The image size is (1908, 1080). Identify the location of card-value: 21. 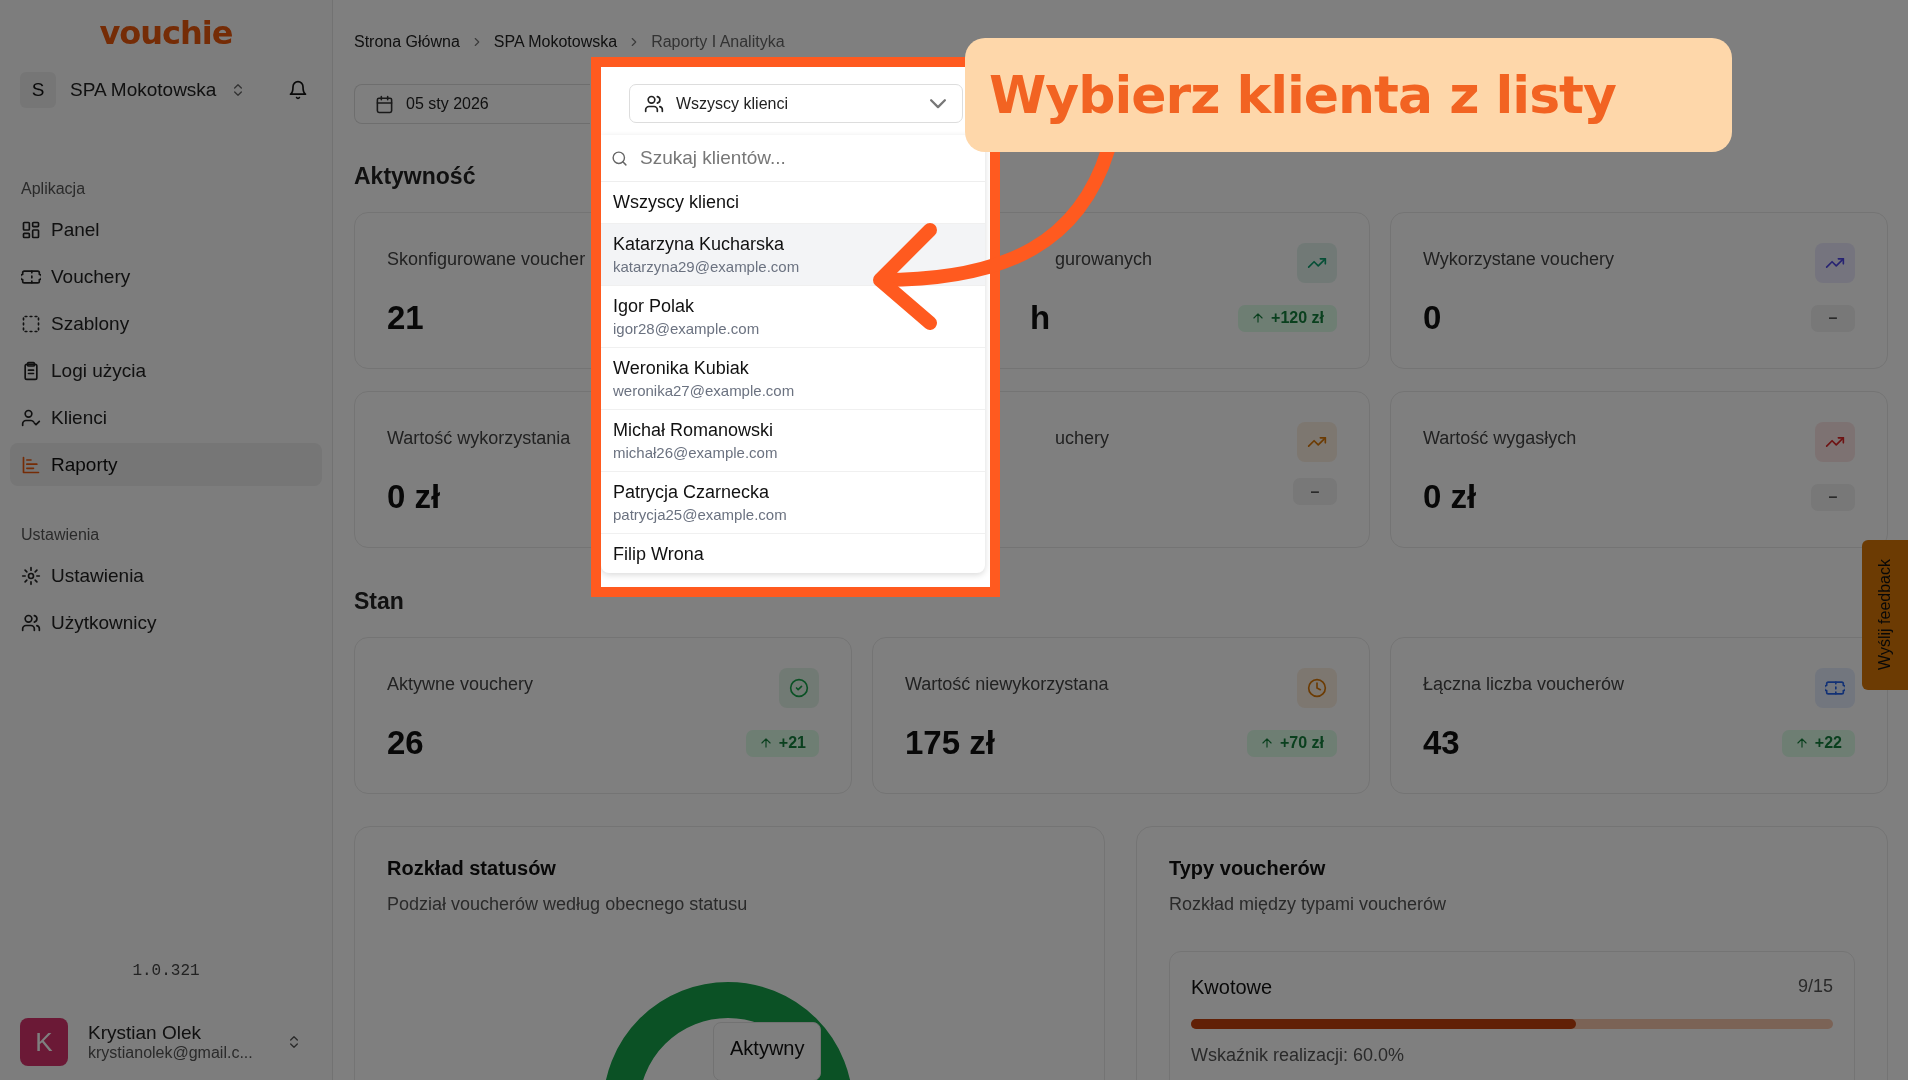
(405, 318).